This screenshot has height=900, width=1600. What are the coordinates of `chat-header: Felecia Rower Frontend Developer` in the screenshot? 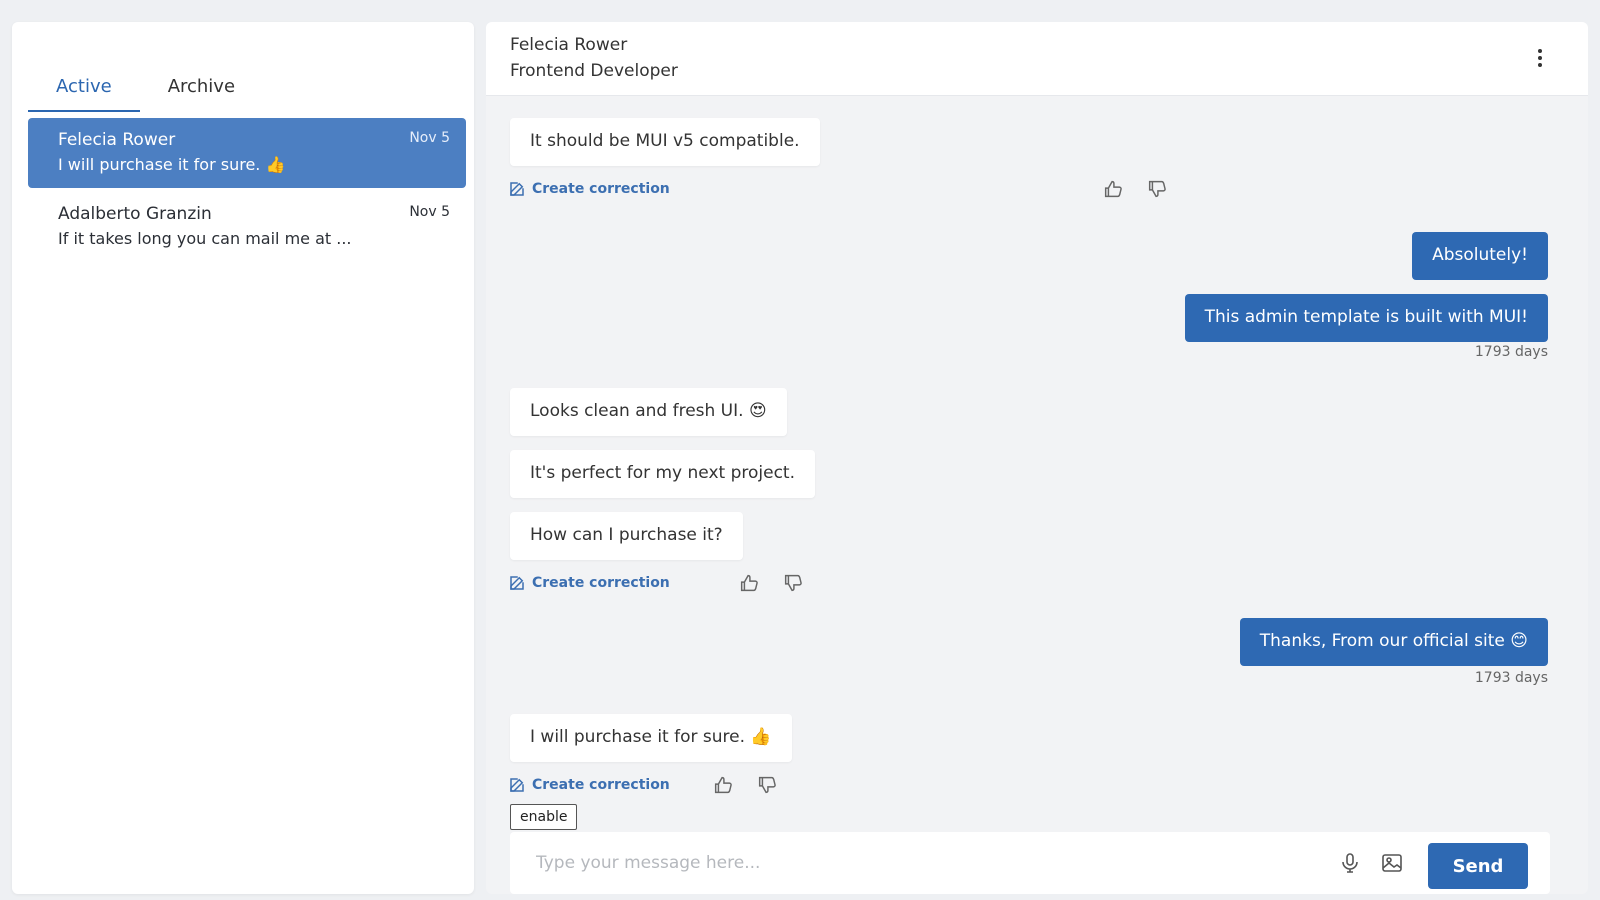 It's located at (1037, 59).